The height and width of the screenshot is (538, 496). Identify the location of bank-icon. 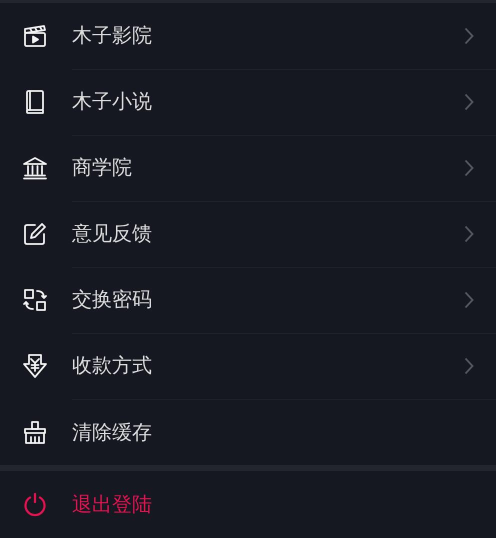
(35, 168).